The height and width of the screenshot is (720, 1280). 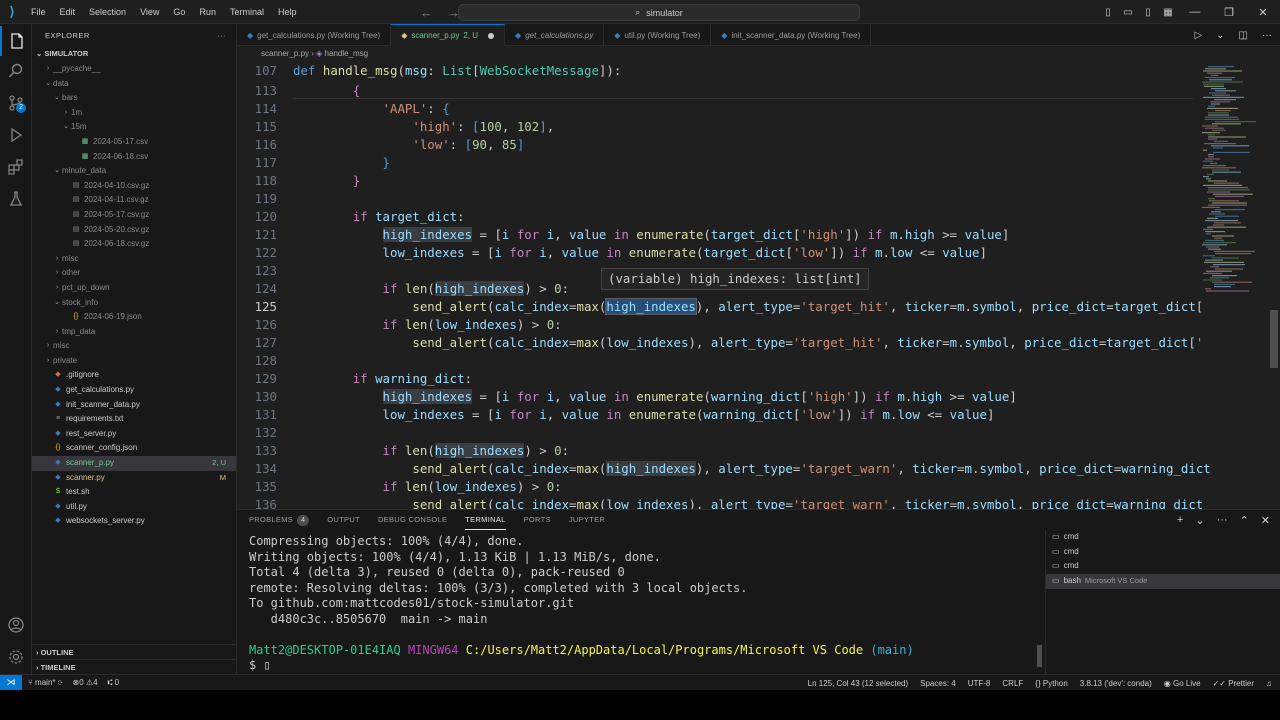 I want to click on editor-tab: ◆ get_calculations.py (Working Tree), so click(x=314, y=35).